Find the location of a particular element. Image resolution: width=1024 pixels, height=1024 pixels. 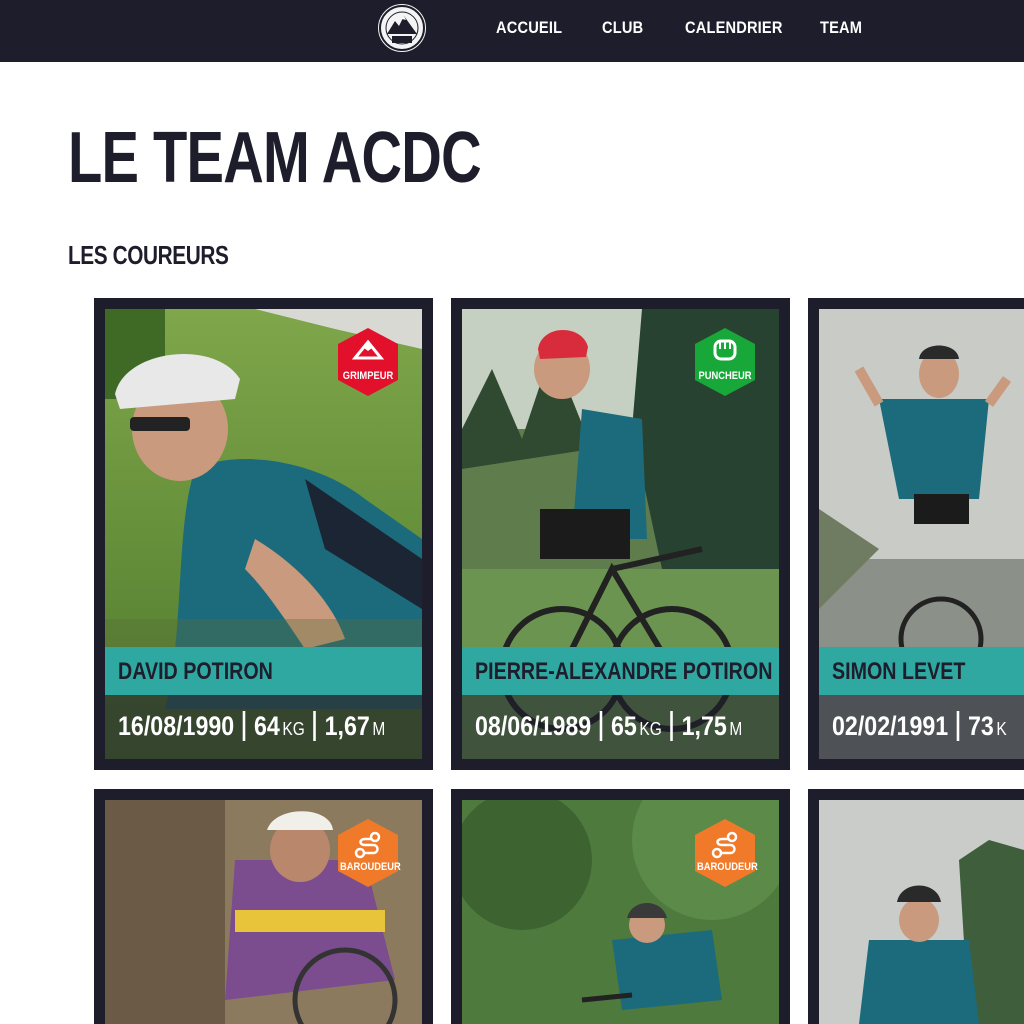

rider-name-bar: DAVID POTIRON is located at coordinates (263, 671).